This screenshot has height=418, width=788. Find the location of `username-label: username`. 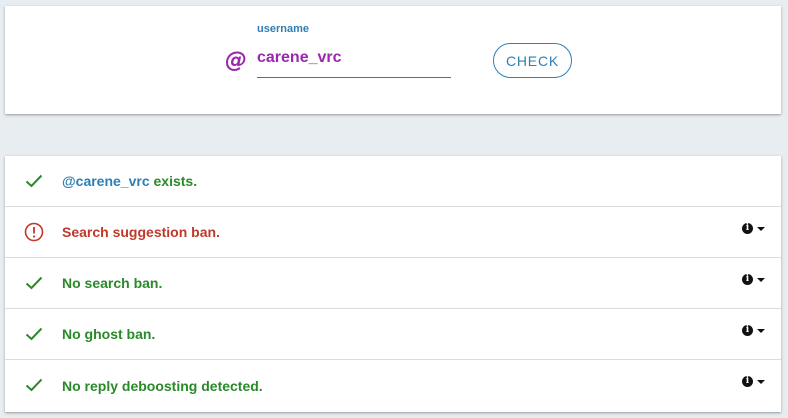

username-label: username is located at coordinates (283, 29).